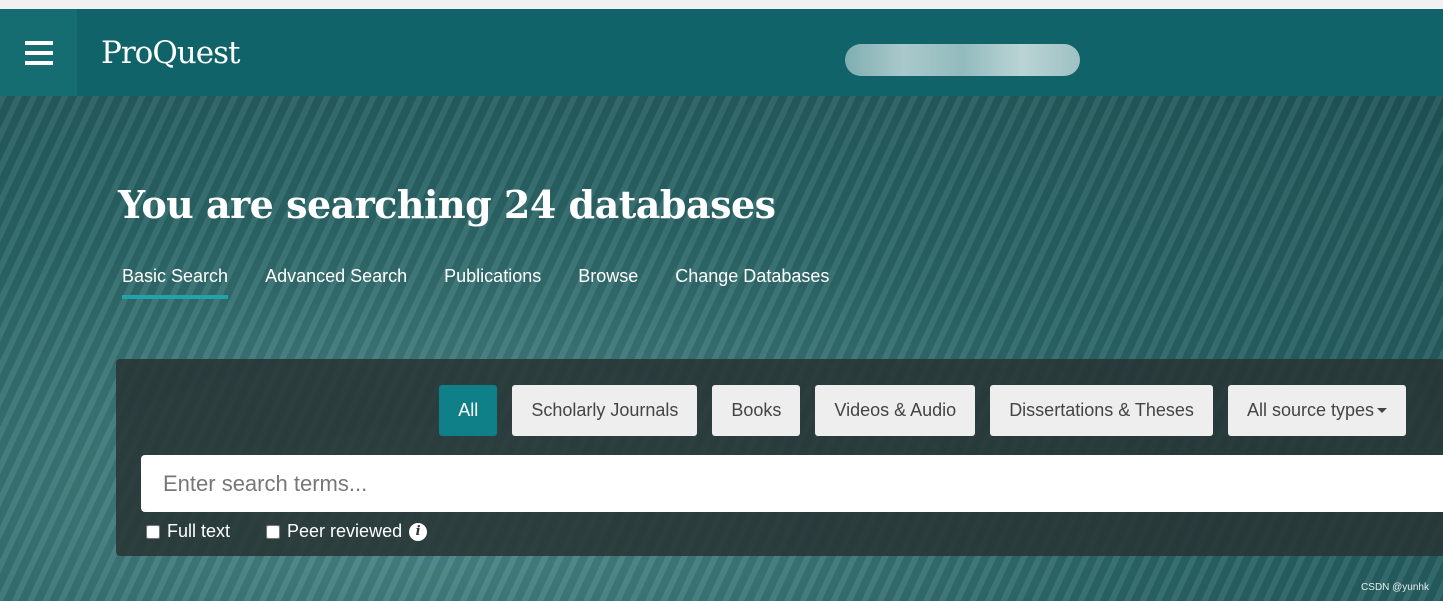 The width and height of the screenshot is (1443, 601). What do you see at coordinates (605, 410) in the screenshot?
I see `filter-scholarly-journals-button: Scholarly Journals` at bounding box center [605, 410].